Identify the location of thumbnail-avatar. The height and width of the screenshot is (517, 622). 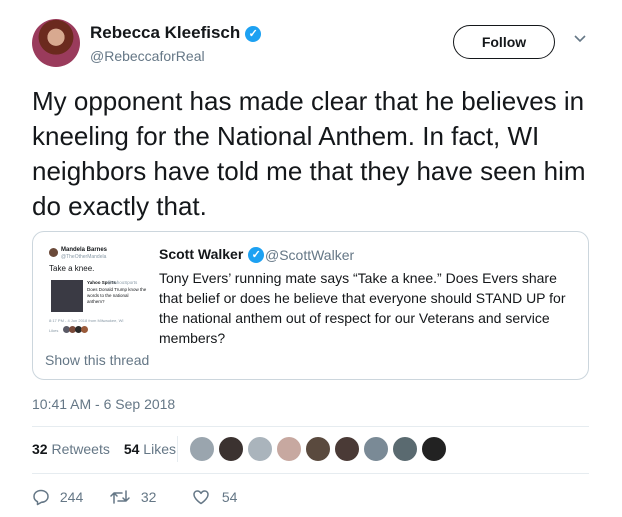
(53, 252).